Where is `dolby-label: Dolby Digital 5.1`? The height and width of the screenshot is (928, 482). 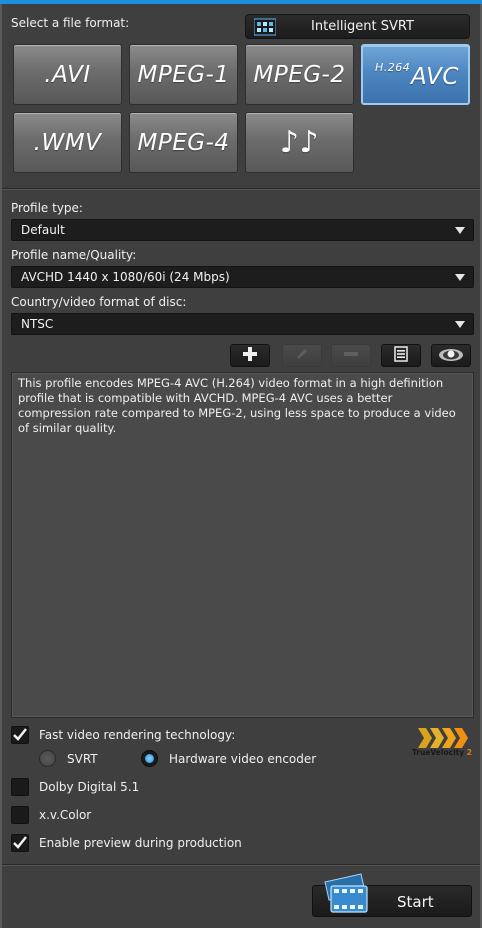 dolby-label: Dolby Digital 5.1 is located at coordinates (89, 787).